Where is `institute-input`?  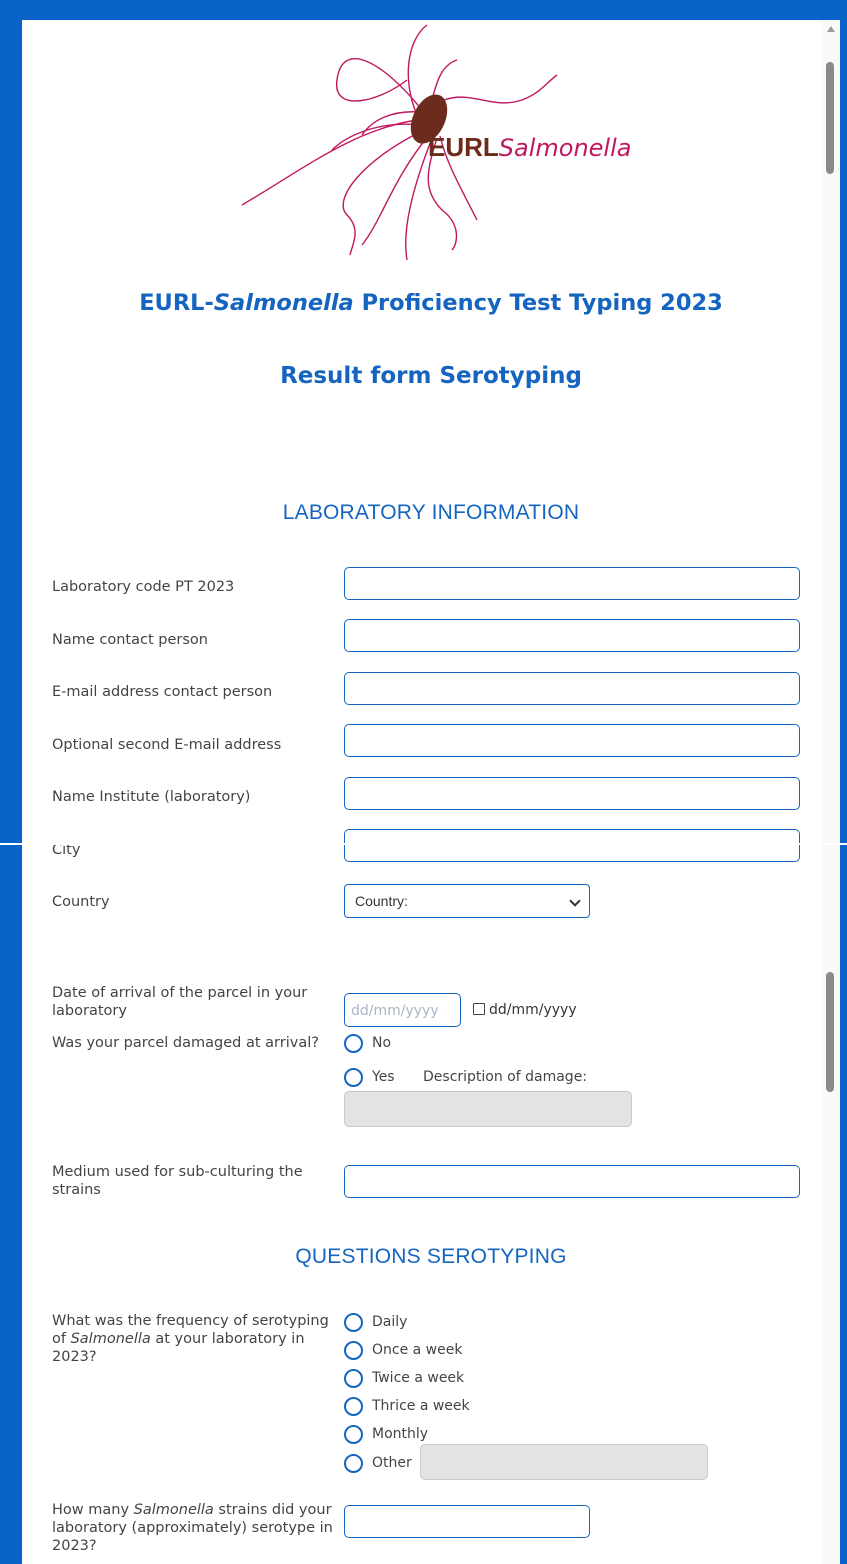 institute-input is located at coordinates (572, 793).